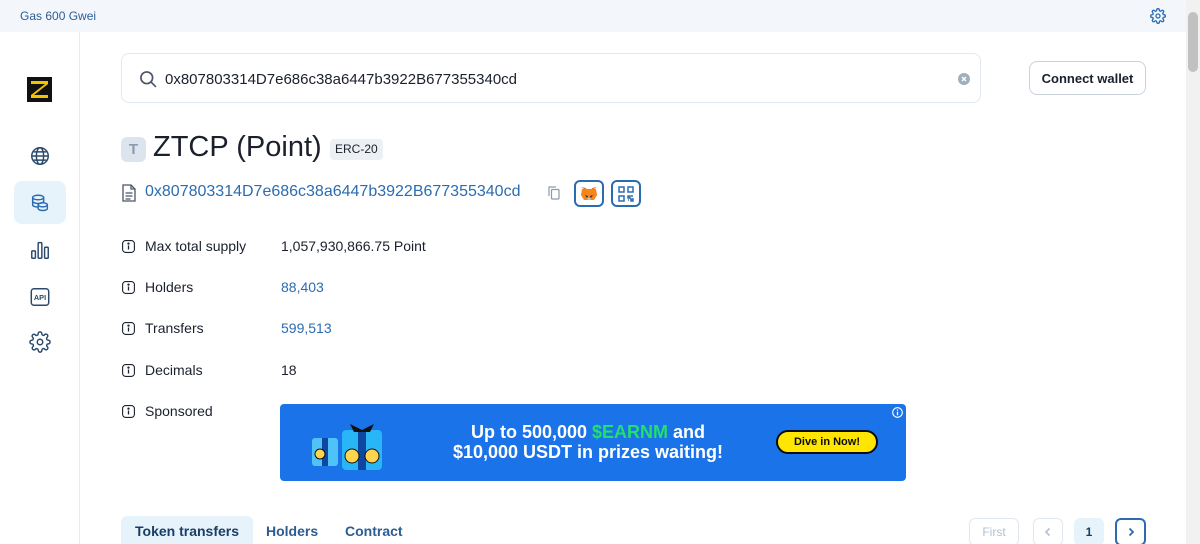 This screenshot has width=1200, height=544. What do you see at coordinates (1087, 78) in the screenshot?
I see `connect-wallet-button: Connect wallet` at bounding box center [1087, 78].